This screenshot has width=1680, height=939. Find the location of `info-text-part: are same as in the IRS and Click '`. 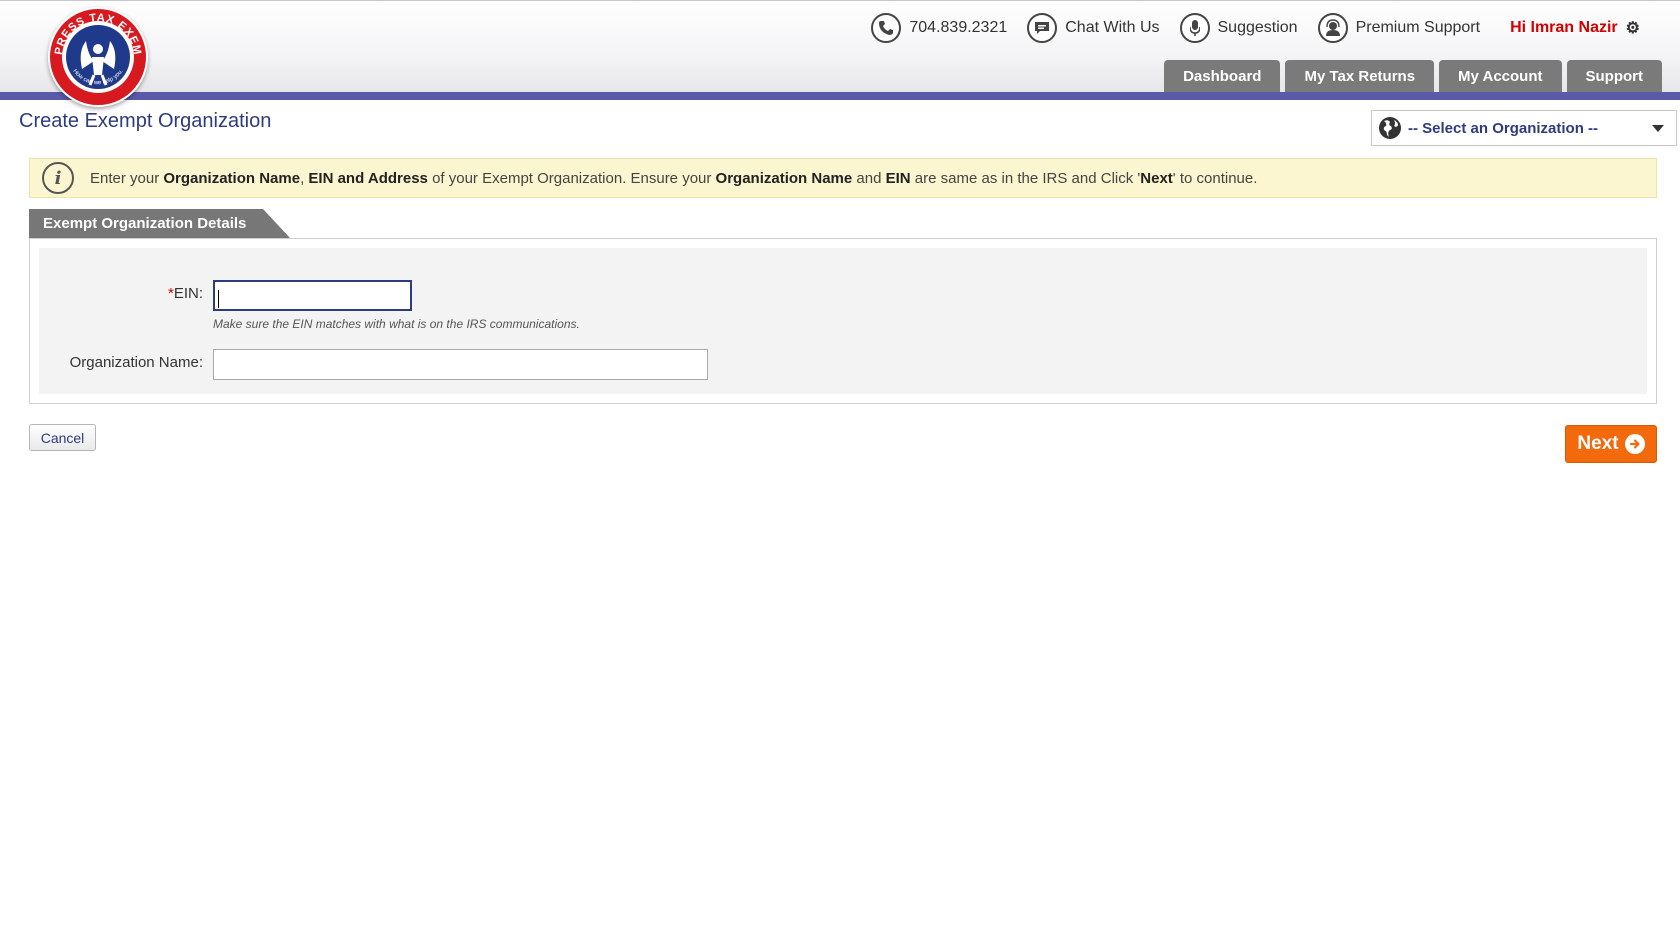

info-text-part: are same as in the IRS and Click ' is located at coordinates (1025, 178).